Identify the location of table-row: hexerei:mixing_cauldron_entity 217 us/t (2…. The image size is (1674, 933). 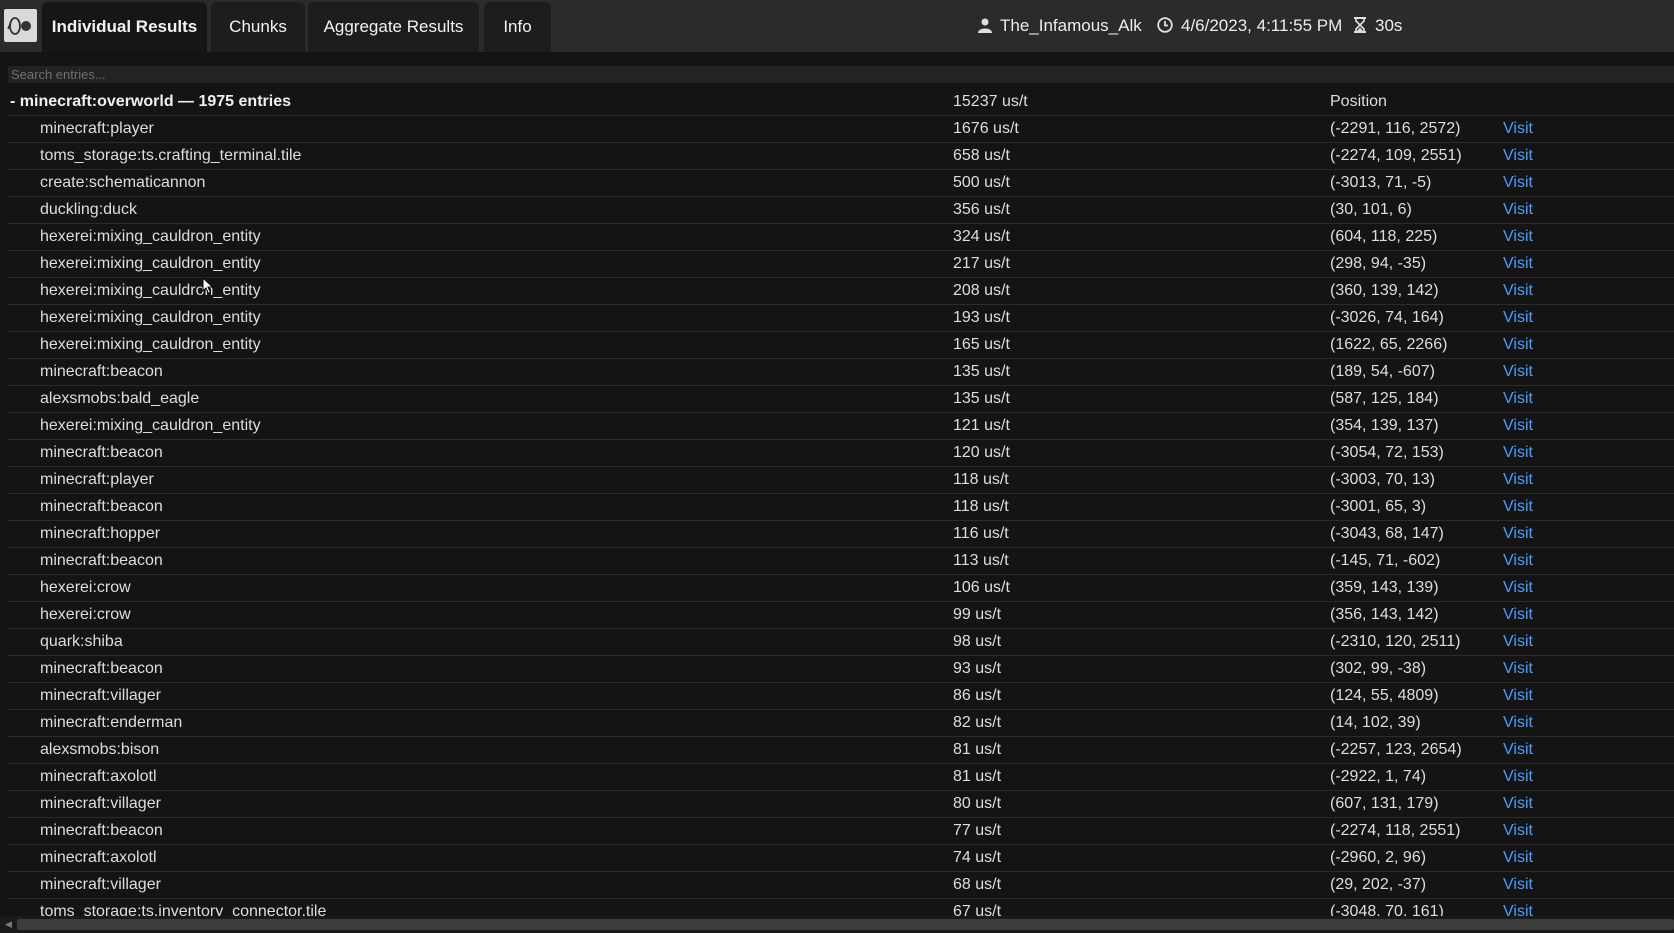
(841, 264).